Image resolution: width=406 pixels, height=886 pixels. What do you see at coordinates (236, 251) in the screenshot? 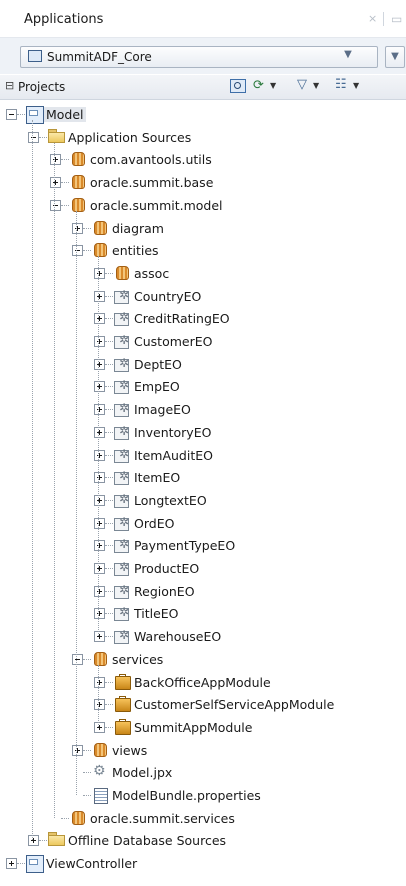
I see `tree-item: entities` at bounding box center [236, 251].